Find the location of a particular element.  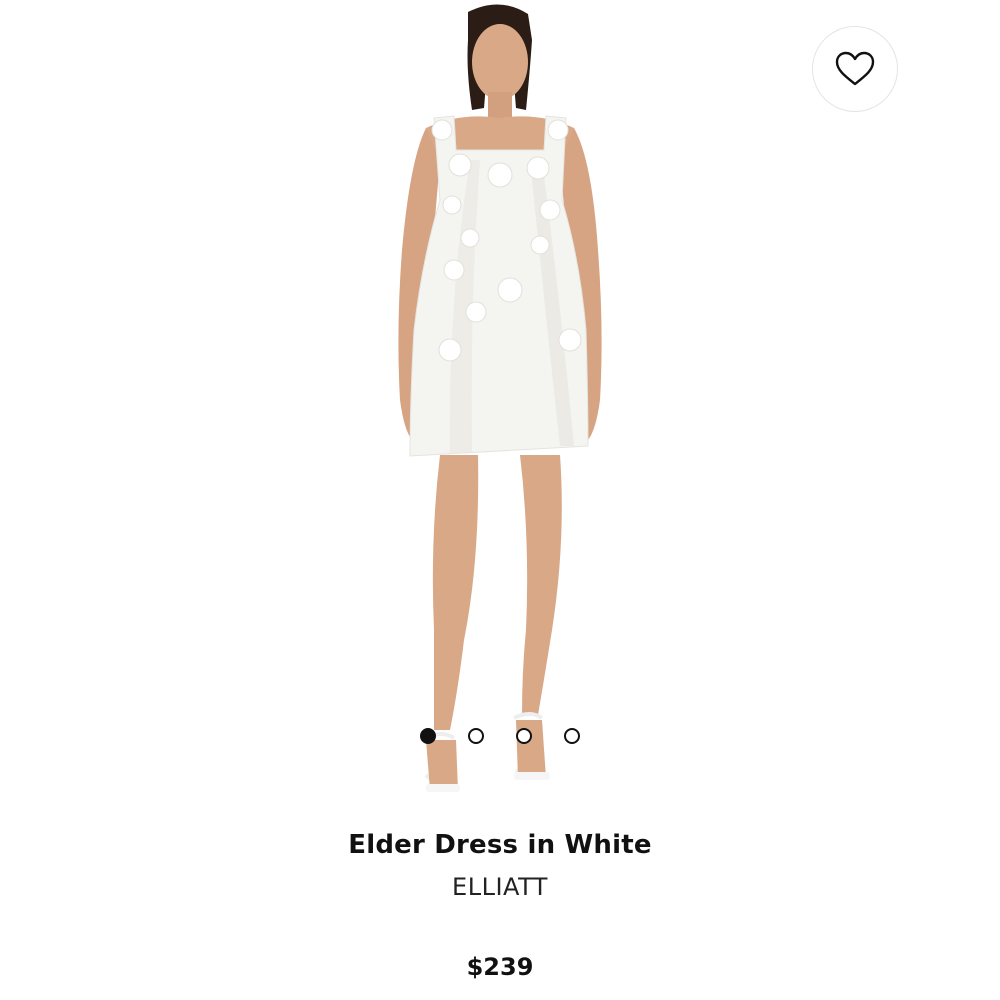

brand-name: ELLIATT is located at coordinates (500, 887).